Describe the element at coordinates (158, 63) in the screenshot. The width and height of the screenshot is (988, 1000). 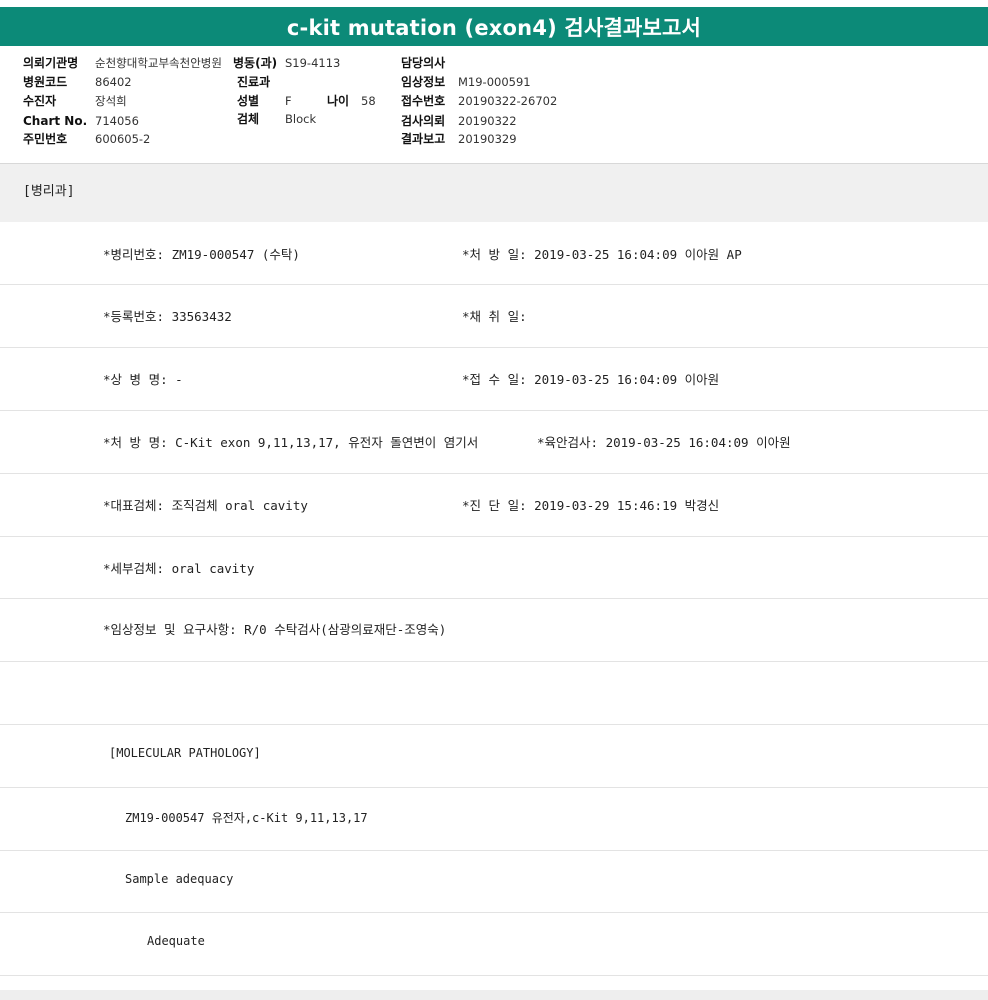
I see `institution-value: 순천향대학교부속천안병원` at that location.